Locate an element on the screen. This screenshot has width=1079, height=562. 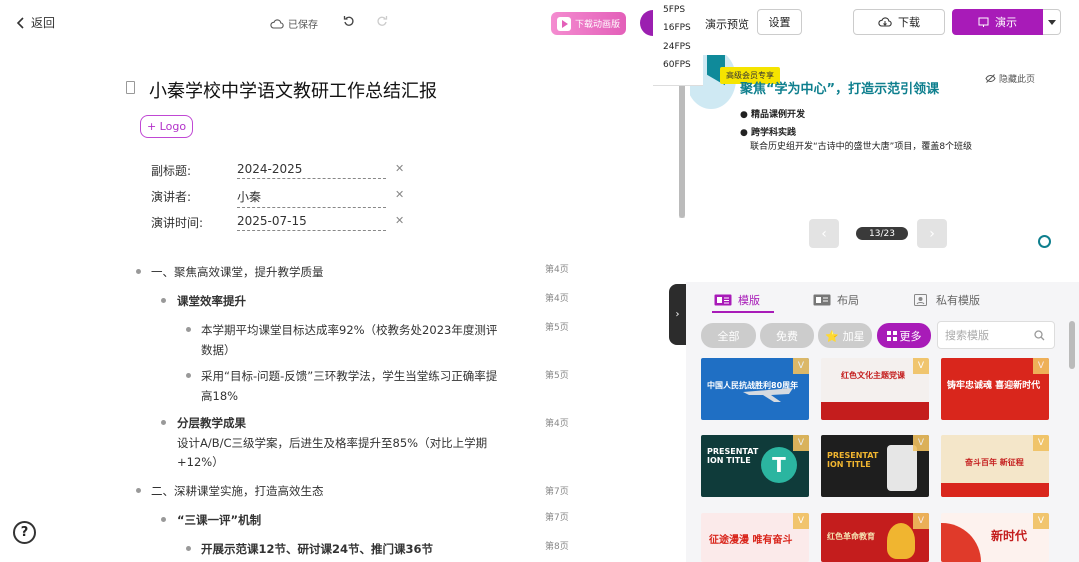
download-animation-button: 下载动画版 is located at coordinates (588, 23).